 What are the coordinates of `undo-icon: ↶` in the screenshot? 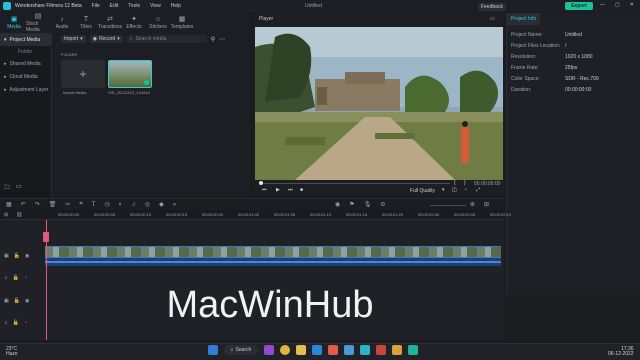 It's located at (23, 204).